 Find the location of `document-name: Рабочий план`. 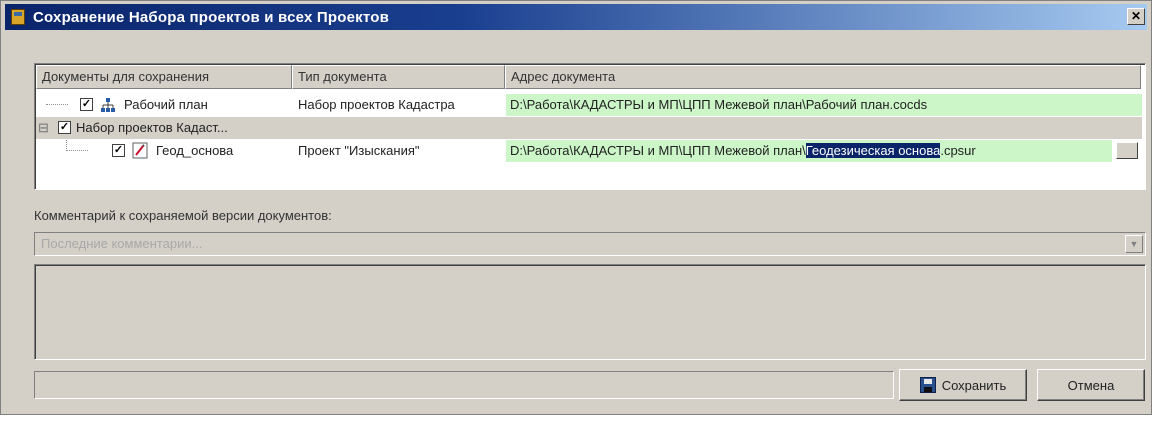

document-name: Рабочий план is located at coordinates (166, 104).